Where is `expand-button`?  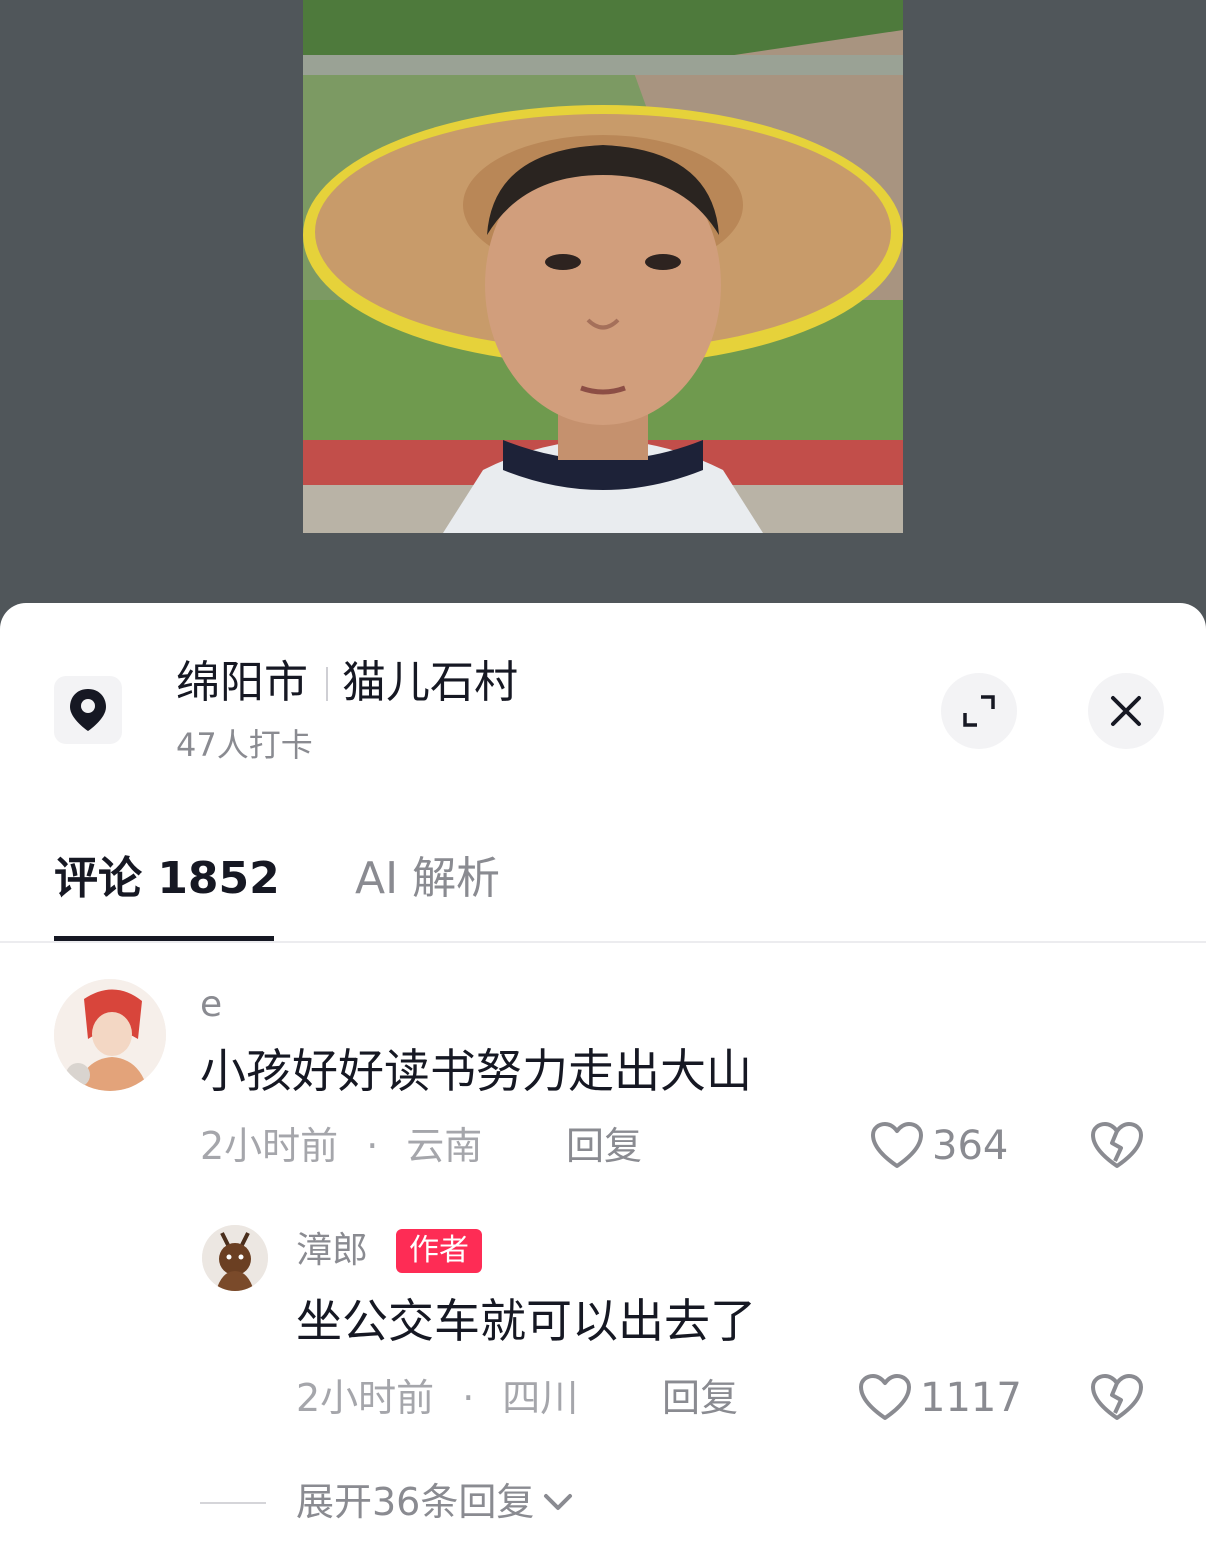 expand-button is located at coordinates (979, 711).